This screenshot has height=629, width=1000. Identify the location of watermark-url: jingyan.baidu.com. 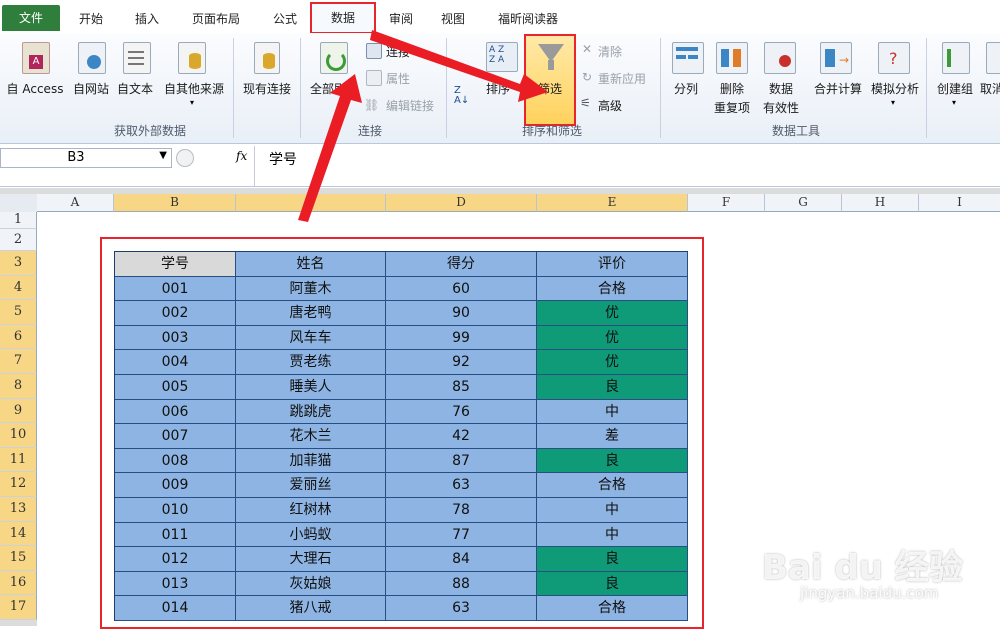
(869, 593).